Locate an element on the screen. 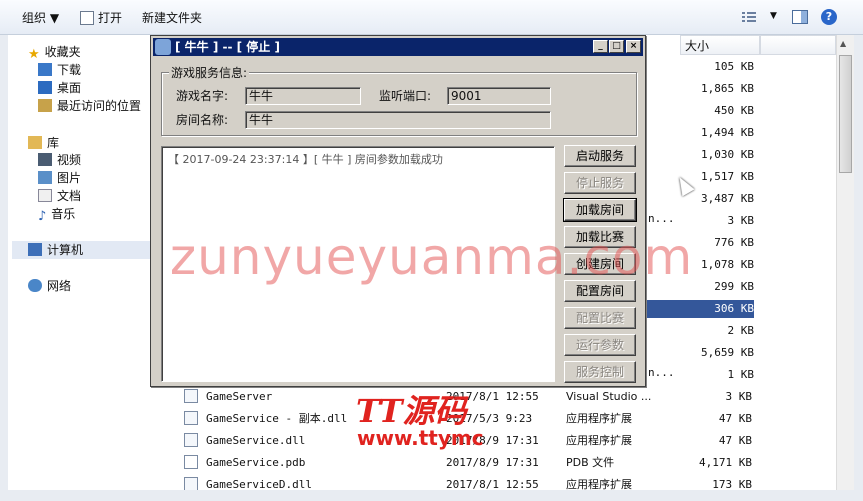 The height and width of the screenshot is (501, 863). nav-libraries: 库 is located at coordinates (43, 143).